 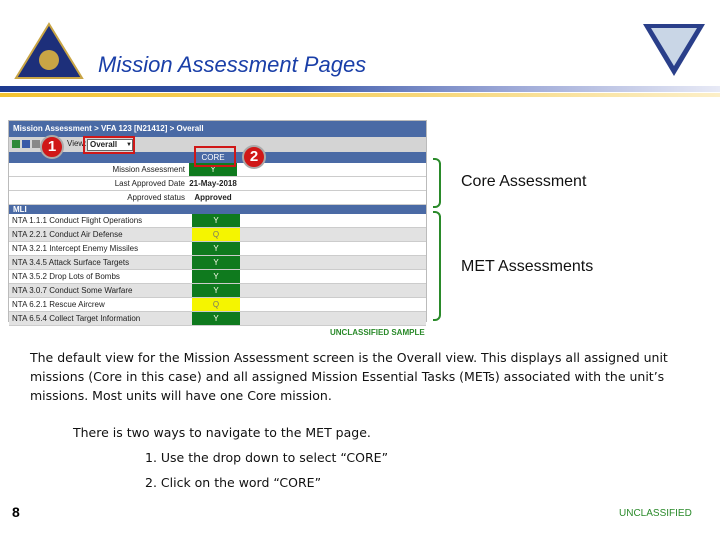 I want to click on row-label: NTA 6.2.1 Rescue Aircrew, so click(x=58, y=304).